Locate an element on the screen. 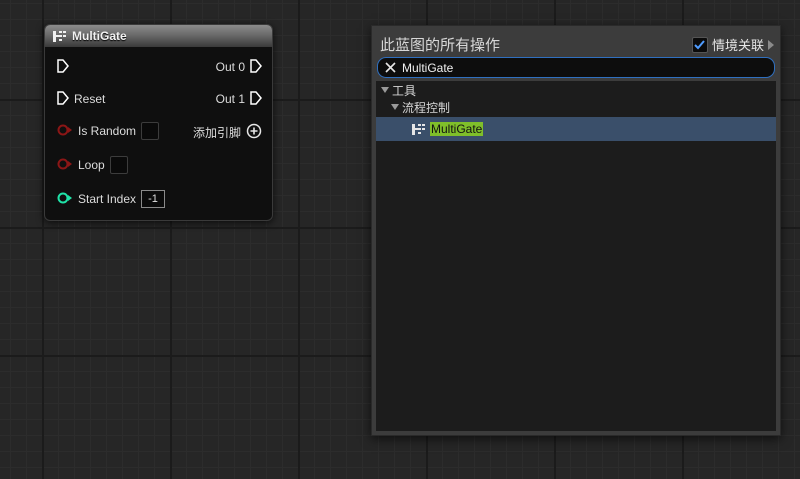  tree-category-flow-control: 流程控制 is located at coordinates (576, 107).